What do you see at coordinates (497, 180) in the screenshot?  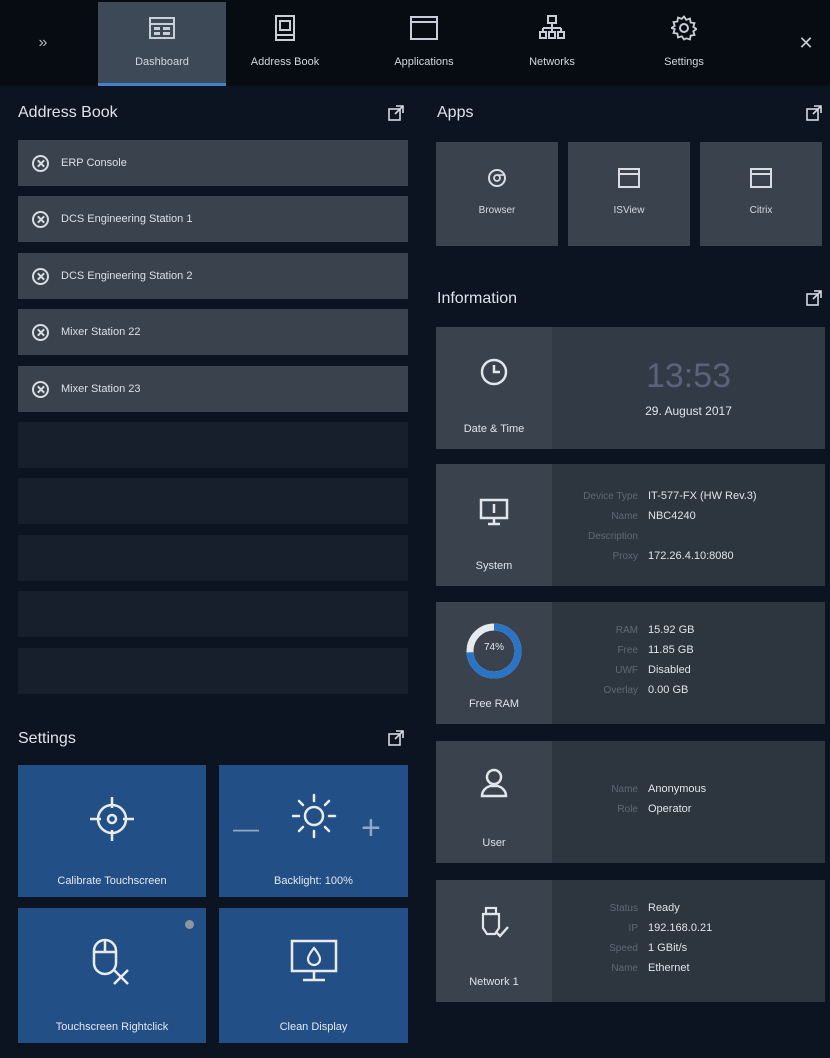 I see `browser-icon` at bounding box center [497, 180].